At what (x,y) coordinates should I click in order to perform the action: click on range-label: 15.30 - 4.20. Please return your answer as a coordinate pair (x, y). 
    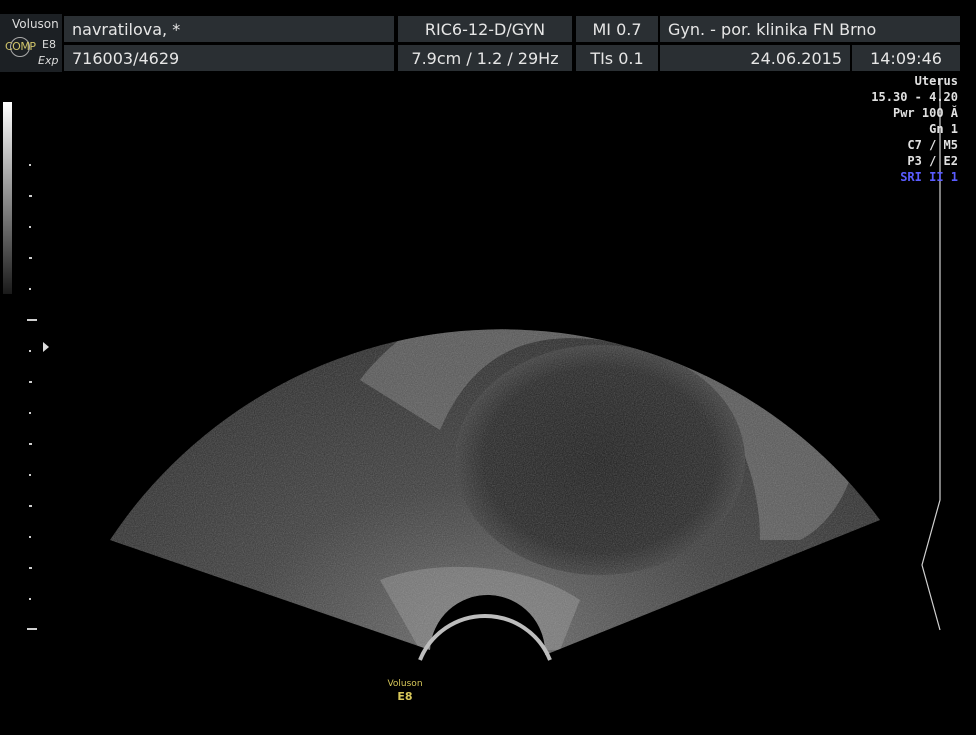
    Looking at the image, I should click on (914, 97).